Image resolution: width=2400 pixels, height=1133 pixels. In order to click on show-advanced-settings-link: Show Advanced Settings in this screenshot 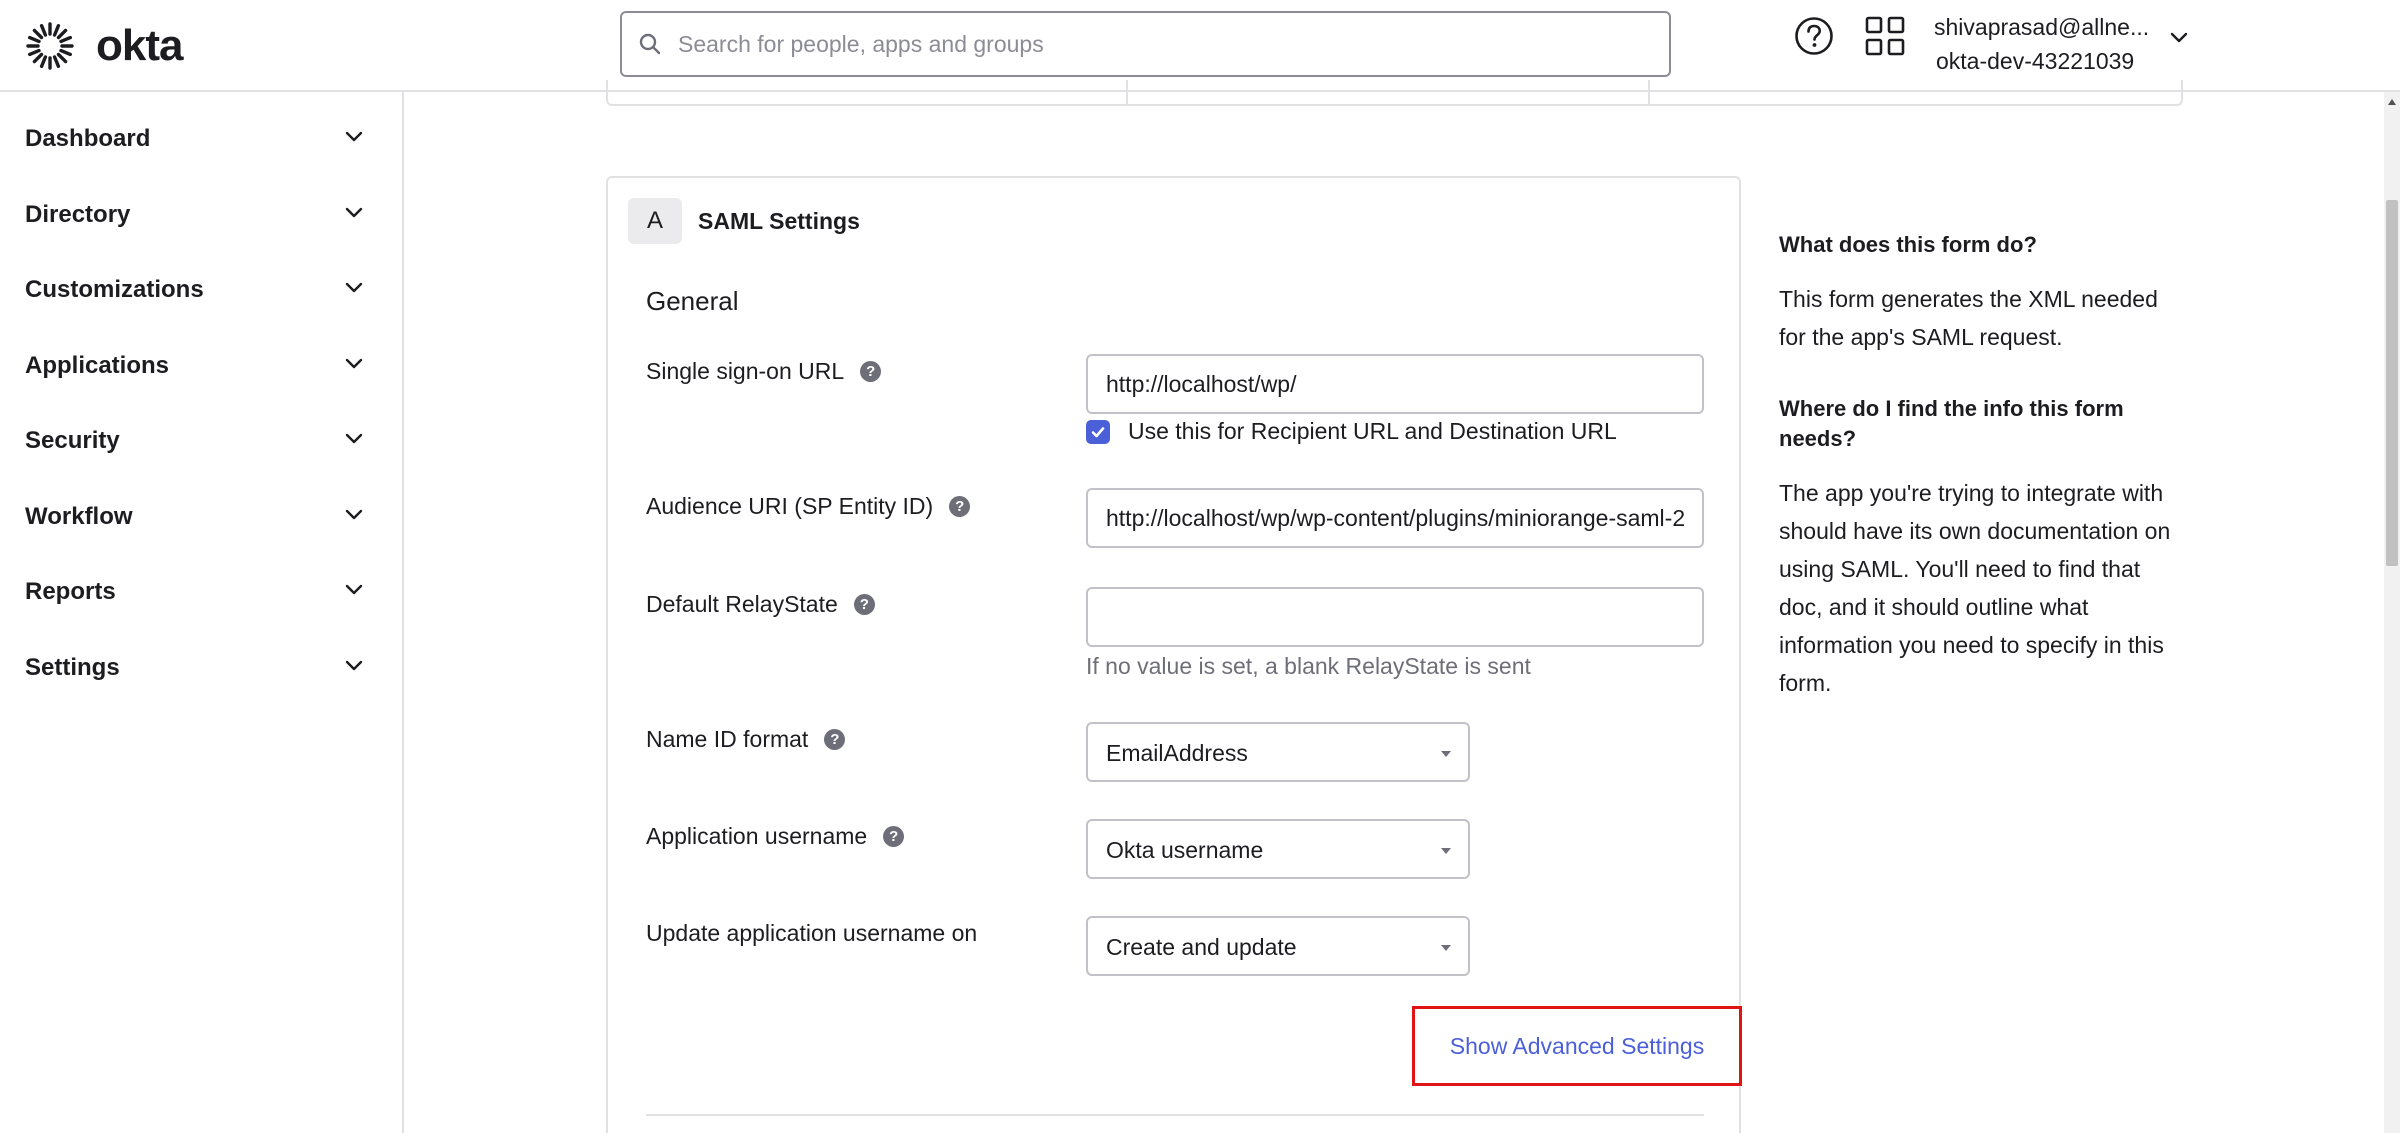, I will do `click(1577, 1046)`.